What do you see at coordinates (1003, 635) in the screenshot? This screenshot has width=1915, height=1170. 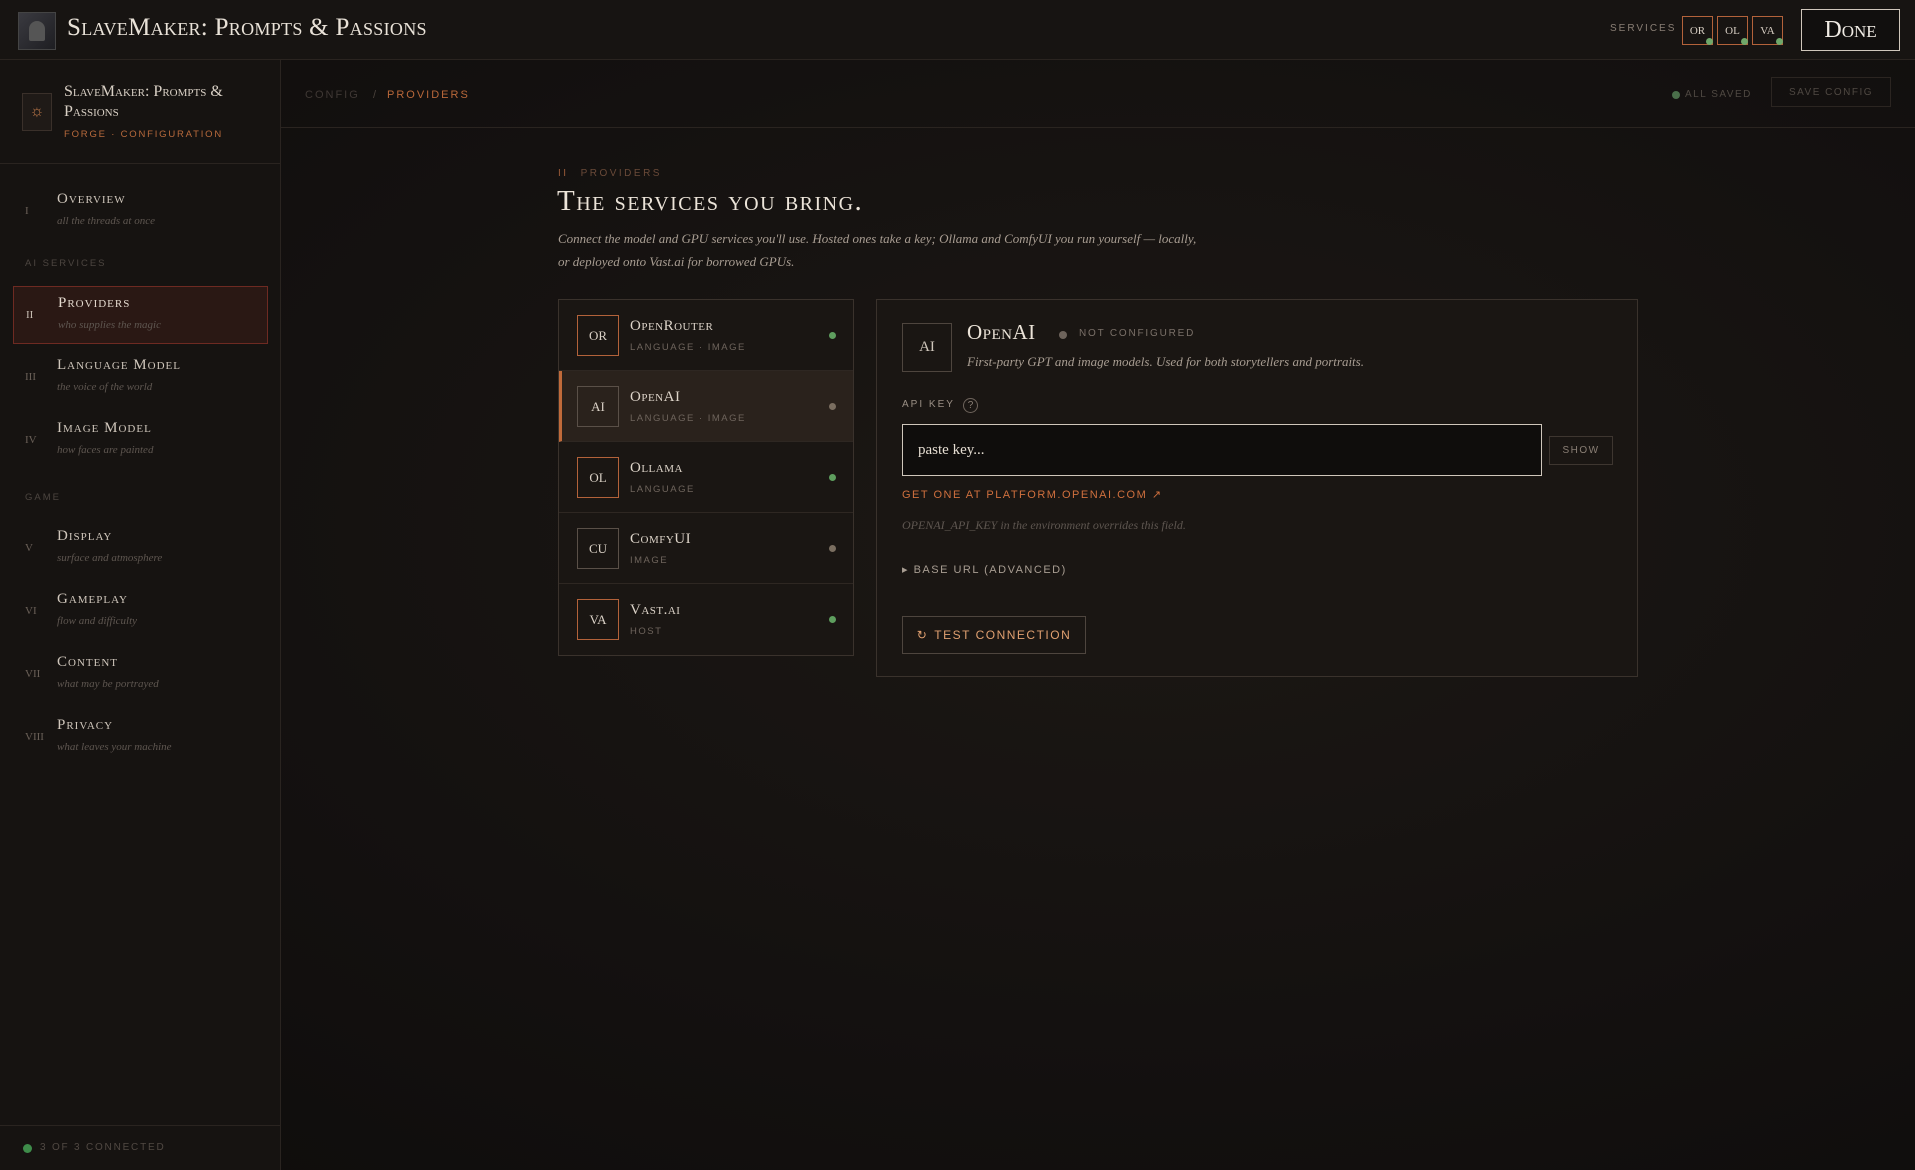 I see `test-connection-label: TEST CONNECTION` at bounding box center [1003, 635].